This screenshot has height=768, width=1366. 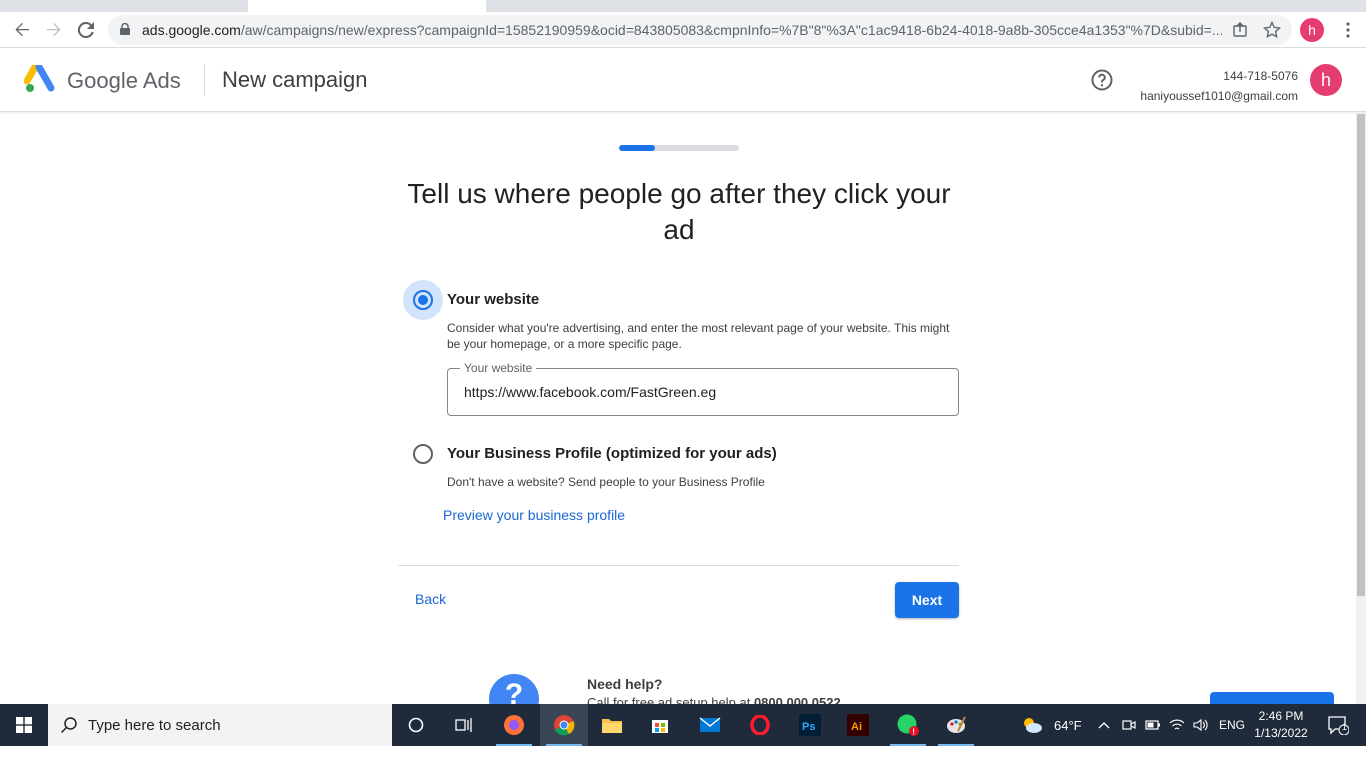 I want to click on clock-date: 1/13/2022, so click(x=1281, y=733).